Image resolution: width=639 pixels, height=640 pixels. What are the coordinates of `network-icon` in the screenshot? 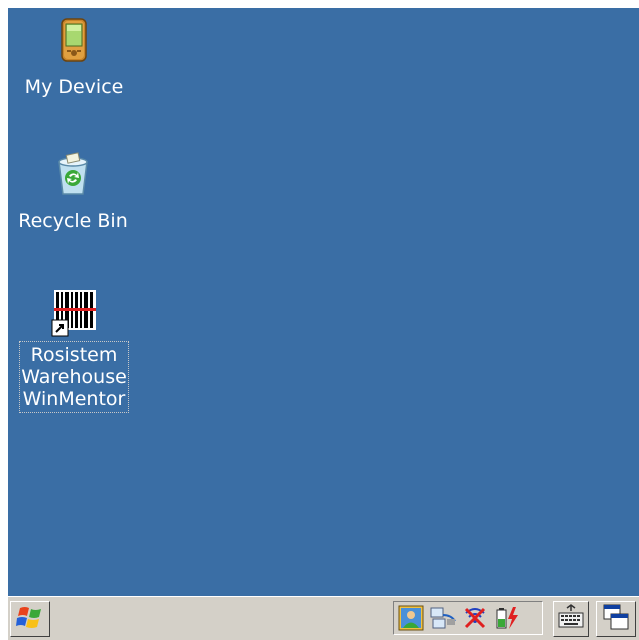 It's located at (443, 618).